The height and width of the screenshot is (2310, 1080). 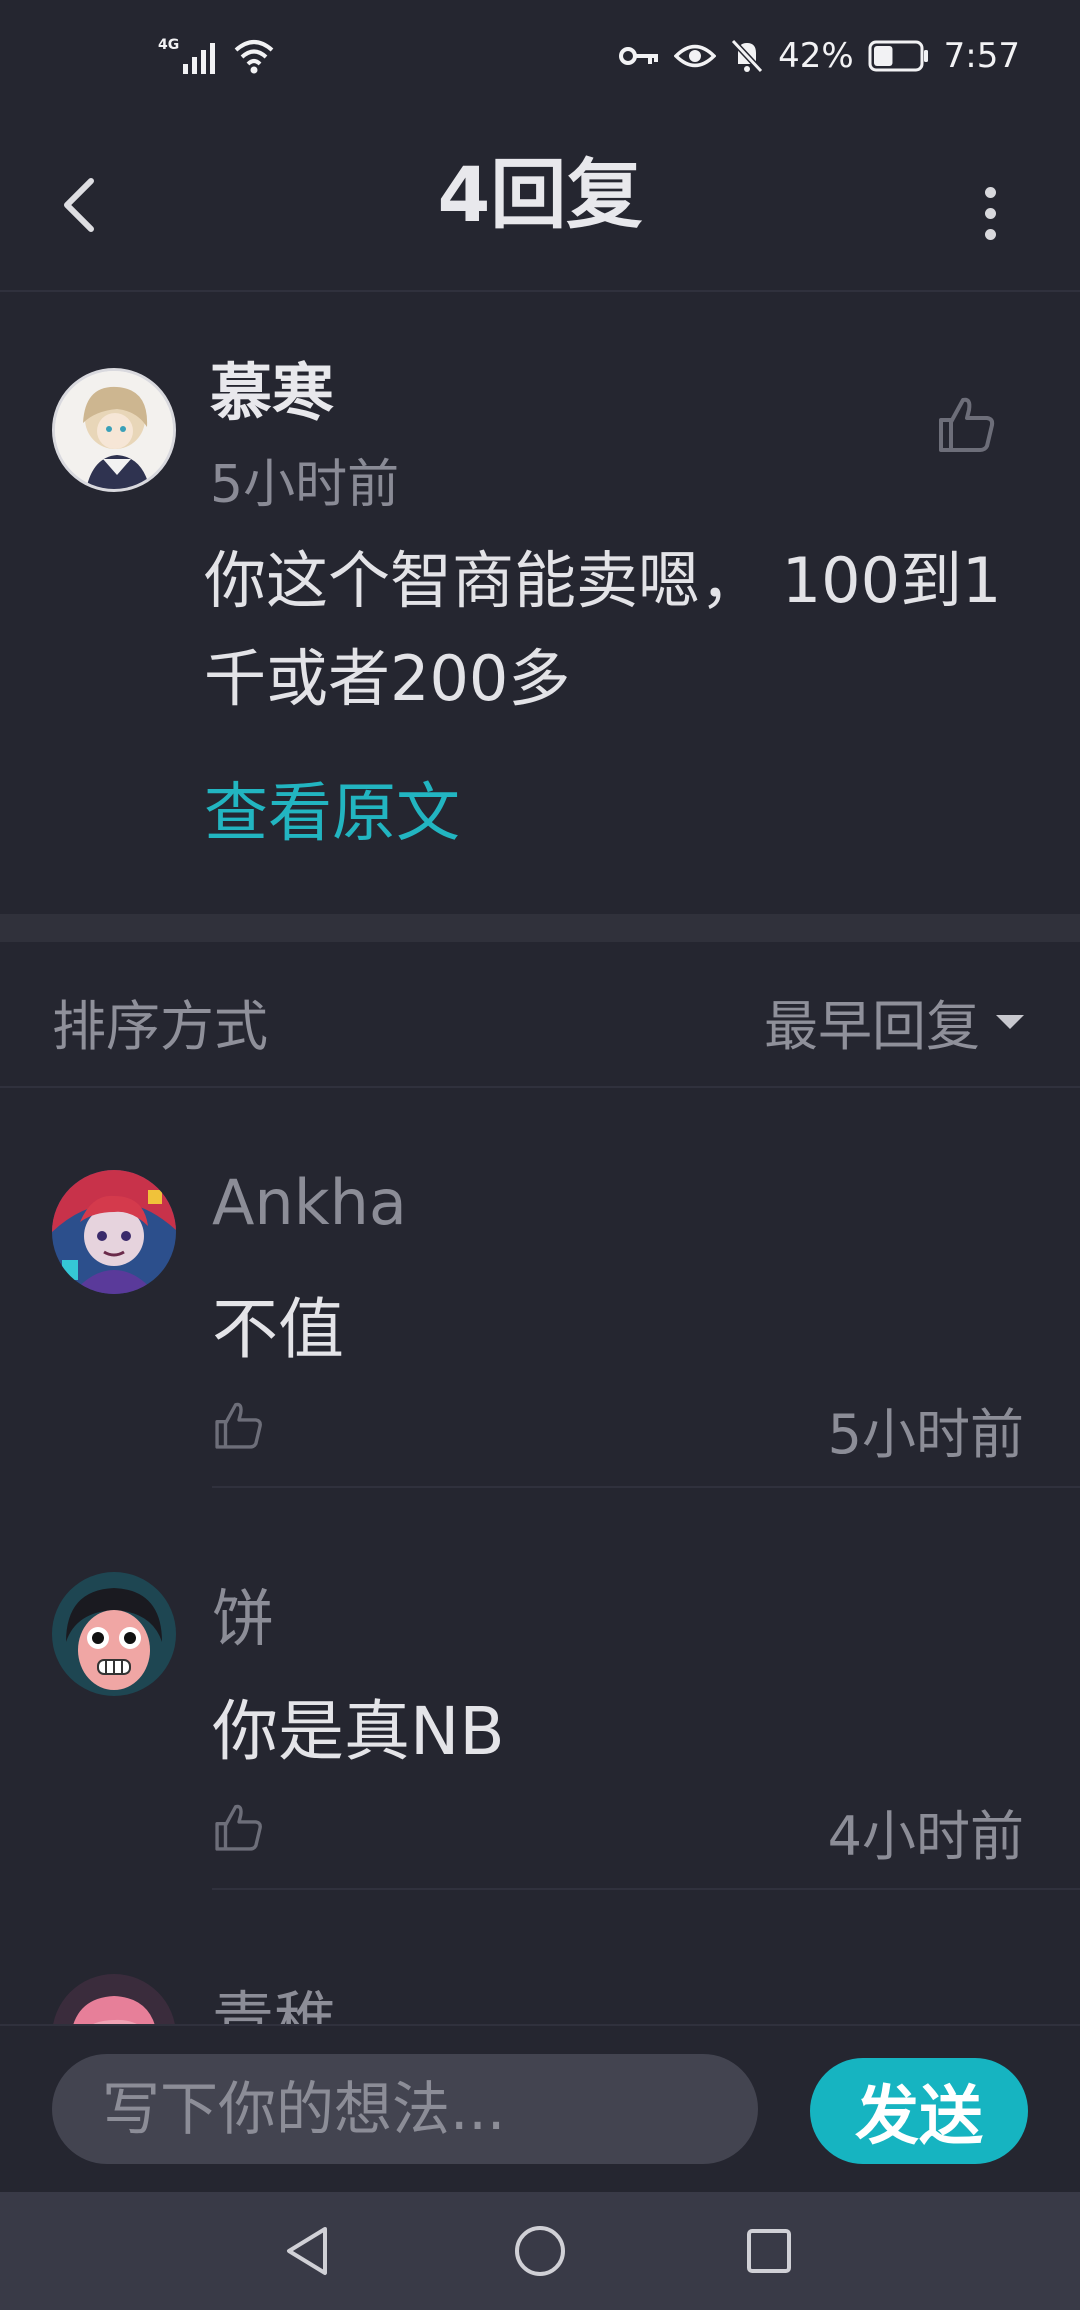 I want to click on nav-back-button, so click(x=307, y=2251).